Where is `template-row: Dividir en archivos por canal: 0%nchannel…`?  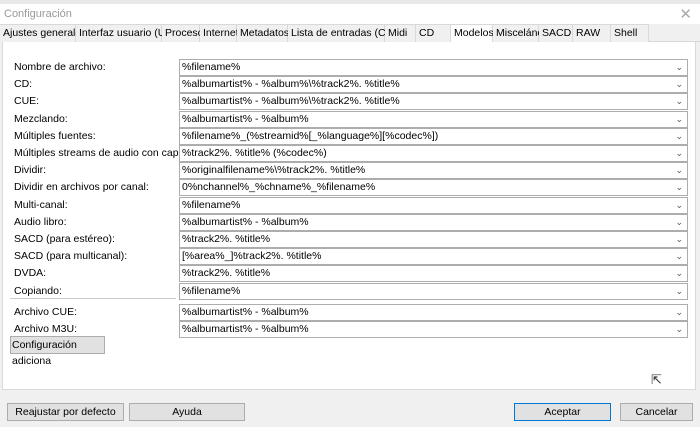
template-row: Dividir en archivos por canal: 0%nchannel… is located at coordinates (350, 188).